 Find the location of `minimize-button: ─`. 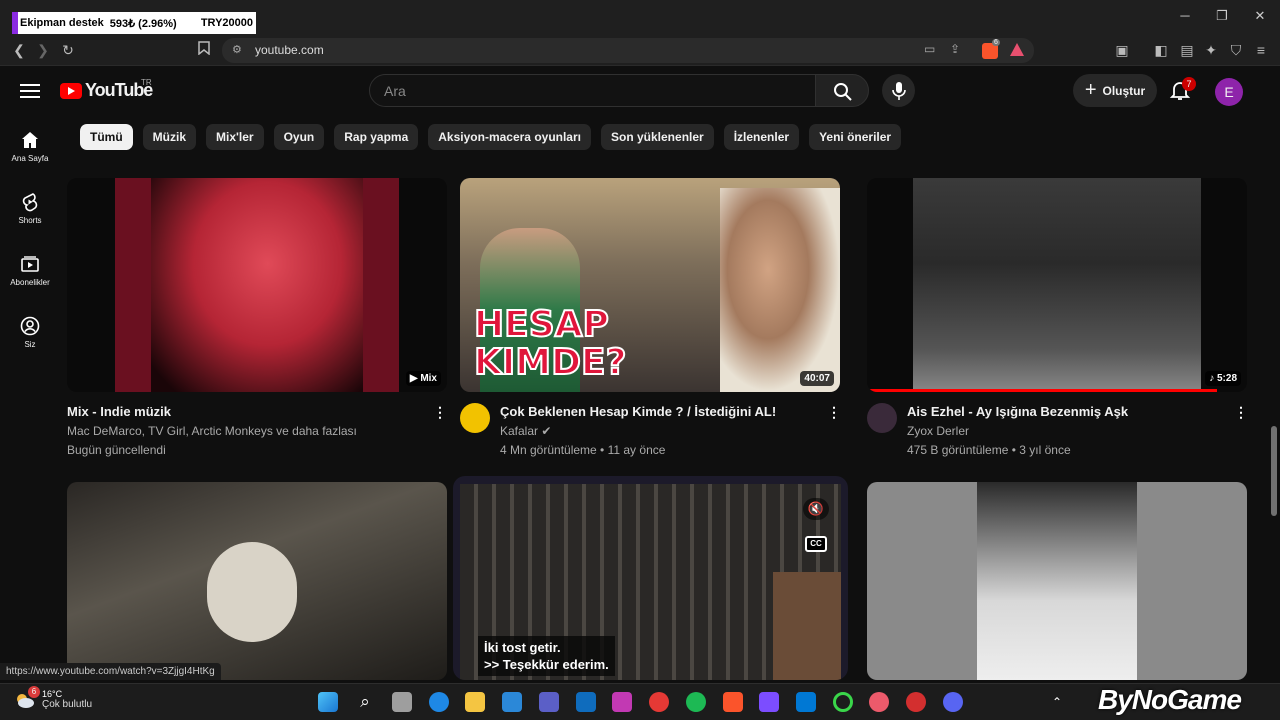

minimize-button: ─ is located at coordinates (1185, 16).